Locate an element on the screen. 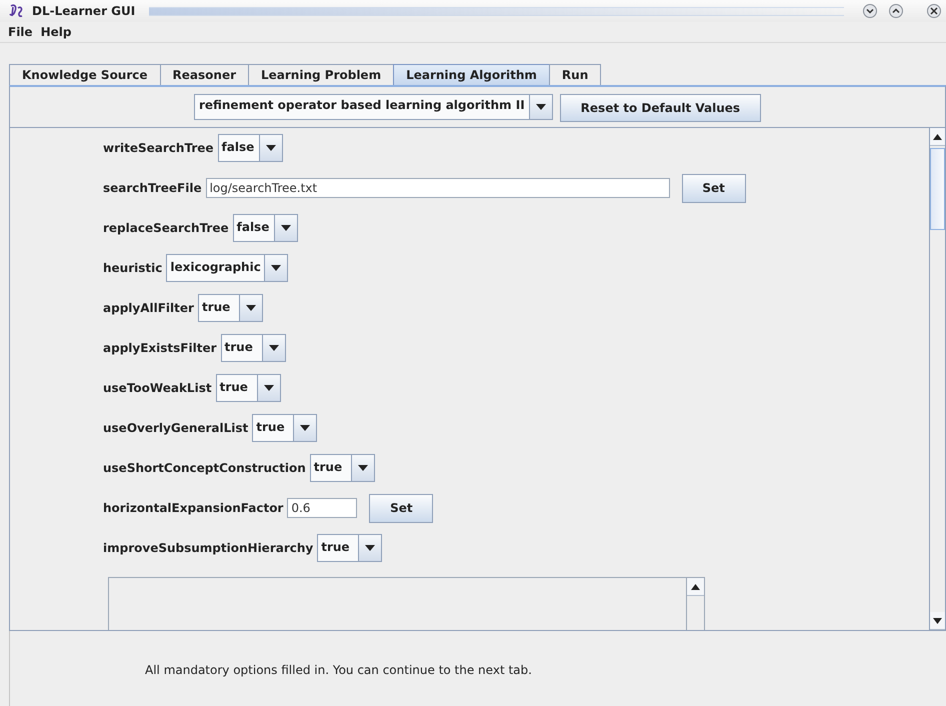  scrollbar is located at coordinates (937, 379).